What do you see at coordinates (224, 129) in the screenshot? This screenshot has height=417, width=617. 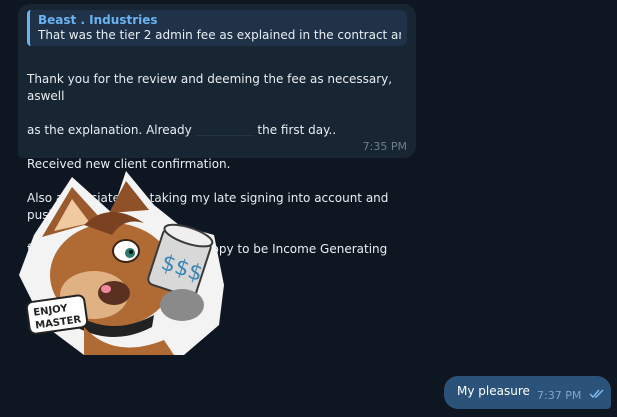 I see `redacted-text` at bounding box center [224, 129].